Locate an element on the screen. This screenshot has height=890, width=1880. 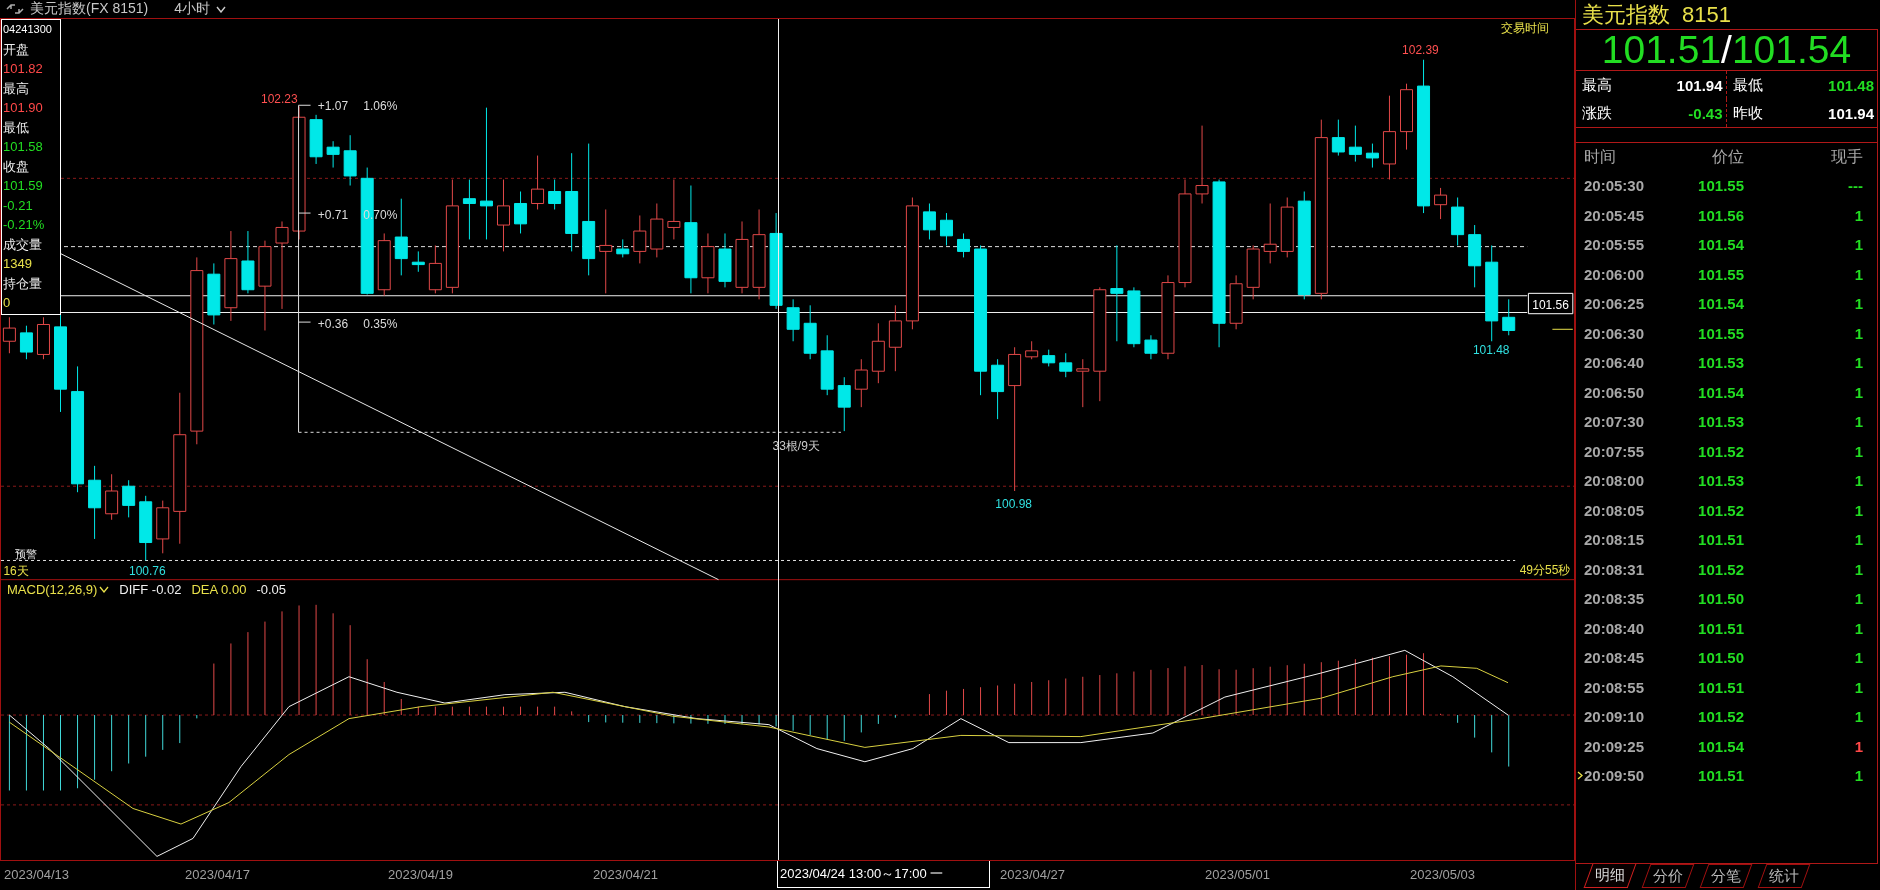
chart-title: 美元指数(FX 8151) is located at coordinates (89, 9).